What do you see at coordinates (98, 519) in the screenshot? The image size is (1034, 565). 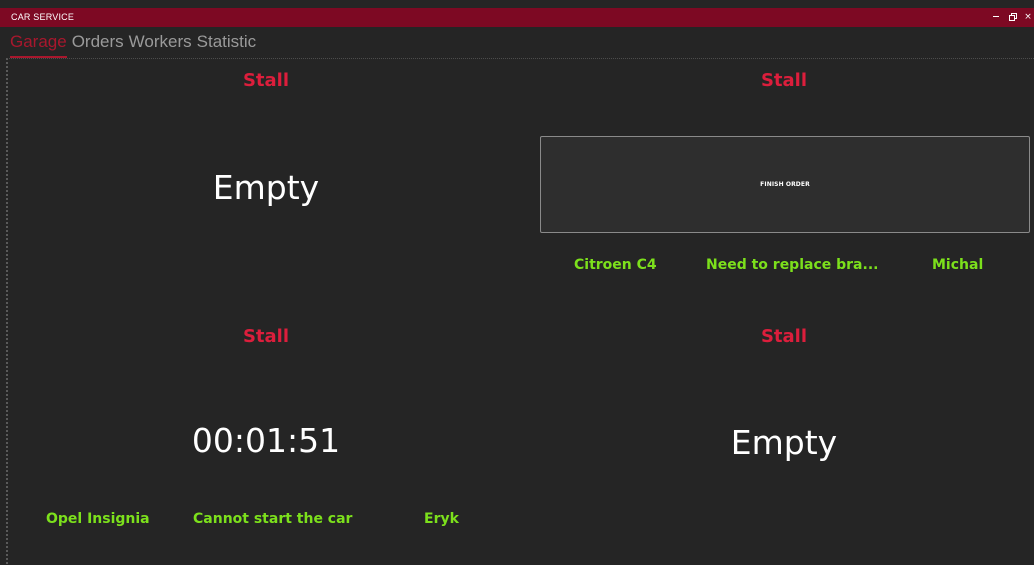 I see `stall-3-car: Opel Insignia` at bounding box center [98, 519].